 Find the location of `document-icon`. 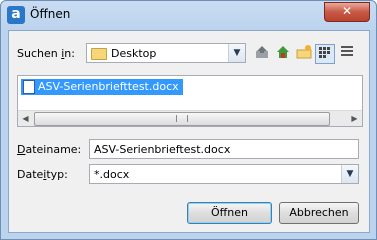

document-icon is located at coordinates (29, 87).